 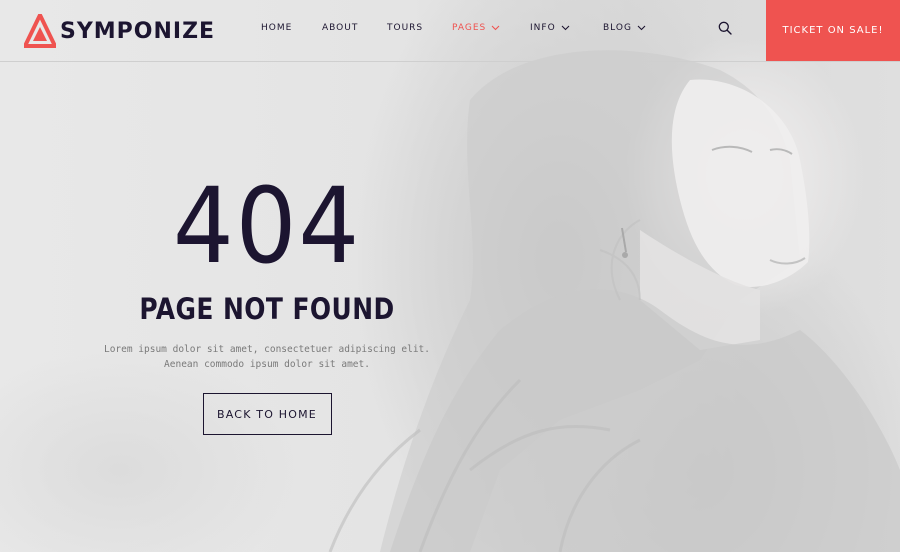 I want to click on nav-item-blog: BLOG, so click(x=624, y=28).